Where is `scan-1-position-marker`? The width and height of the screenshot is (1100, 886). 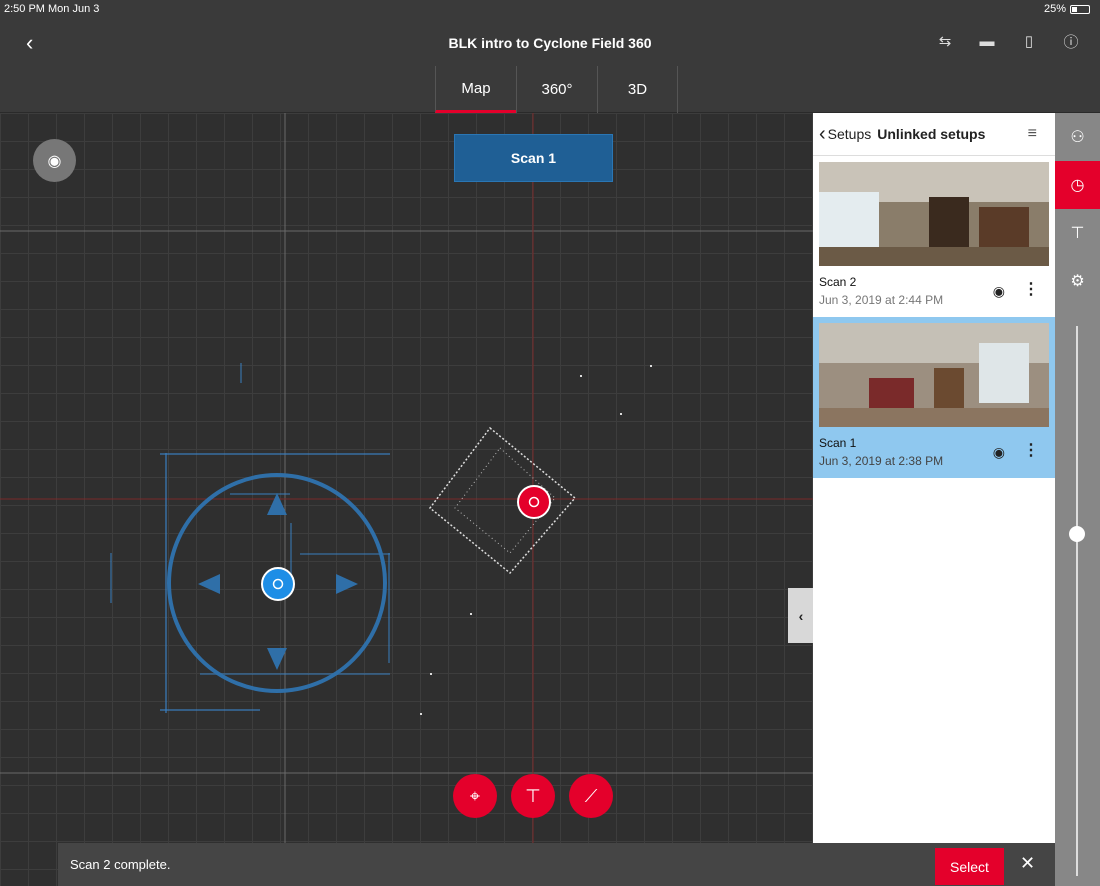
scan-1-position-marker is located at coordinates (534, 502).